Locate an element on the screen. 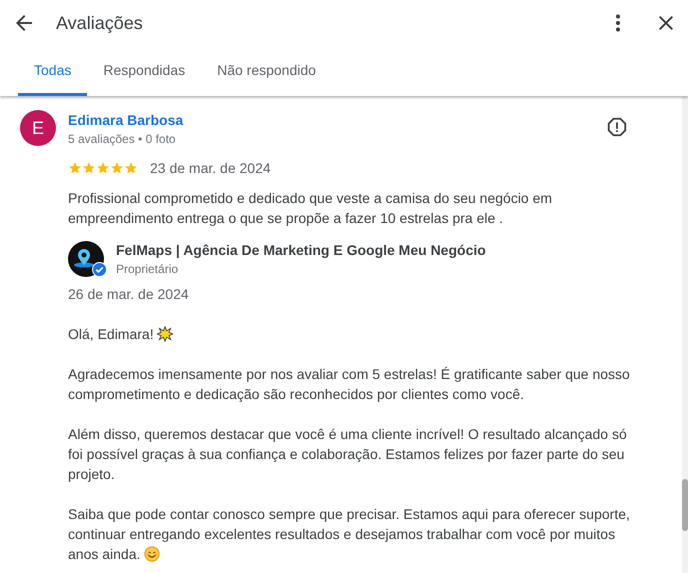 The height and width of the screenshot is (573, 688). report-icon is located at coordinates (617, 127).